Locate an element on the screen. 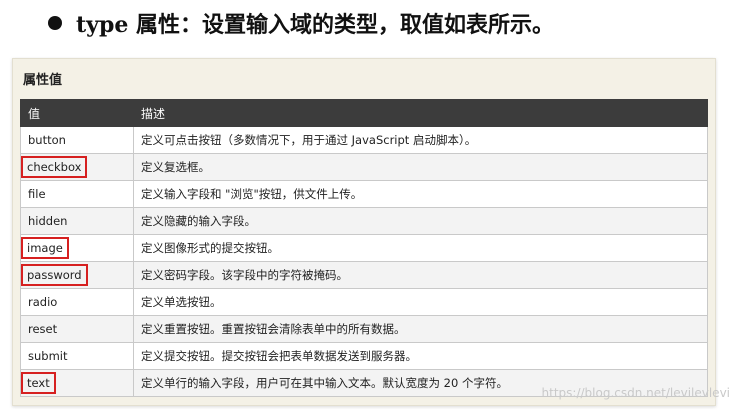 Image resolution: width=738 pixels, height=410 pixels. table-row: checkbox 定义复选框。 is located at coordinates (364, 167).